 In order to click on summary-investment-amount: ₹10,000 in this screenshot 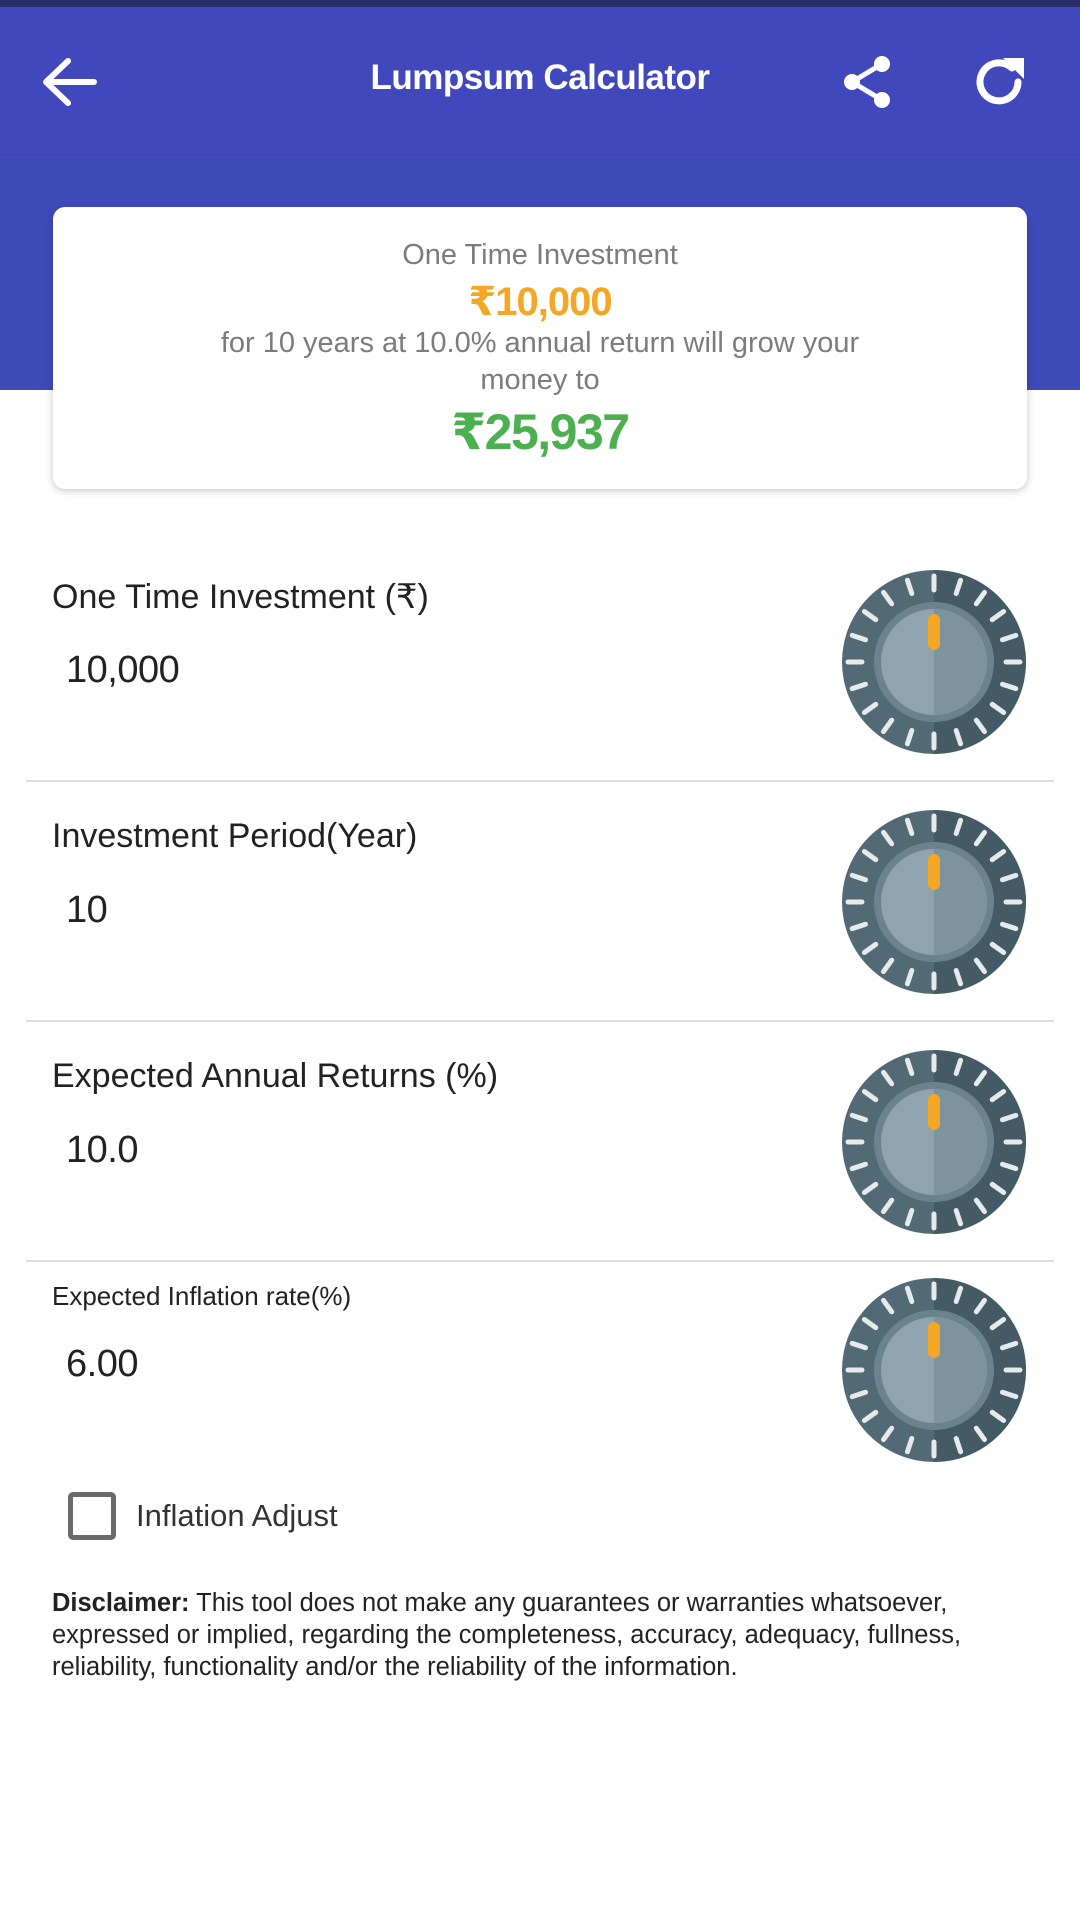, I will do `click(540, 302)`.